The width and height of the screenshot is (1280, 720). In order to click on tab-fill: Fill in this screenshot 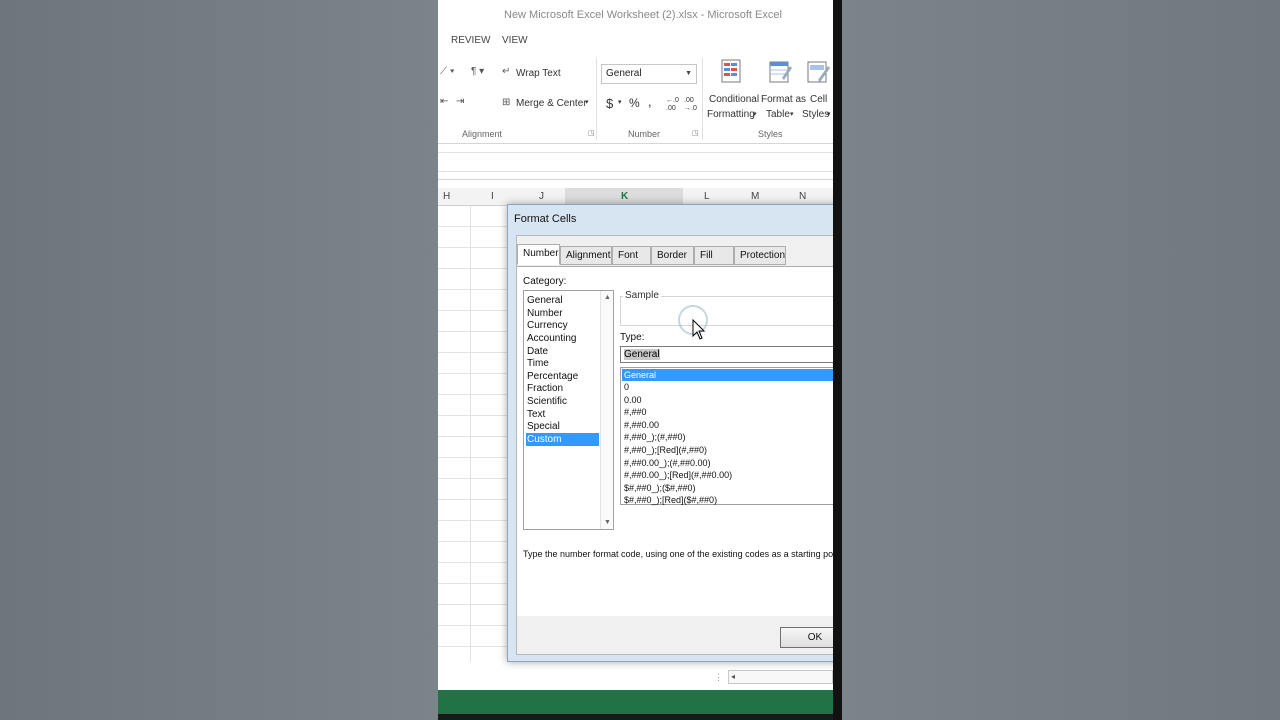, I will do `click(714, 255)`.